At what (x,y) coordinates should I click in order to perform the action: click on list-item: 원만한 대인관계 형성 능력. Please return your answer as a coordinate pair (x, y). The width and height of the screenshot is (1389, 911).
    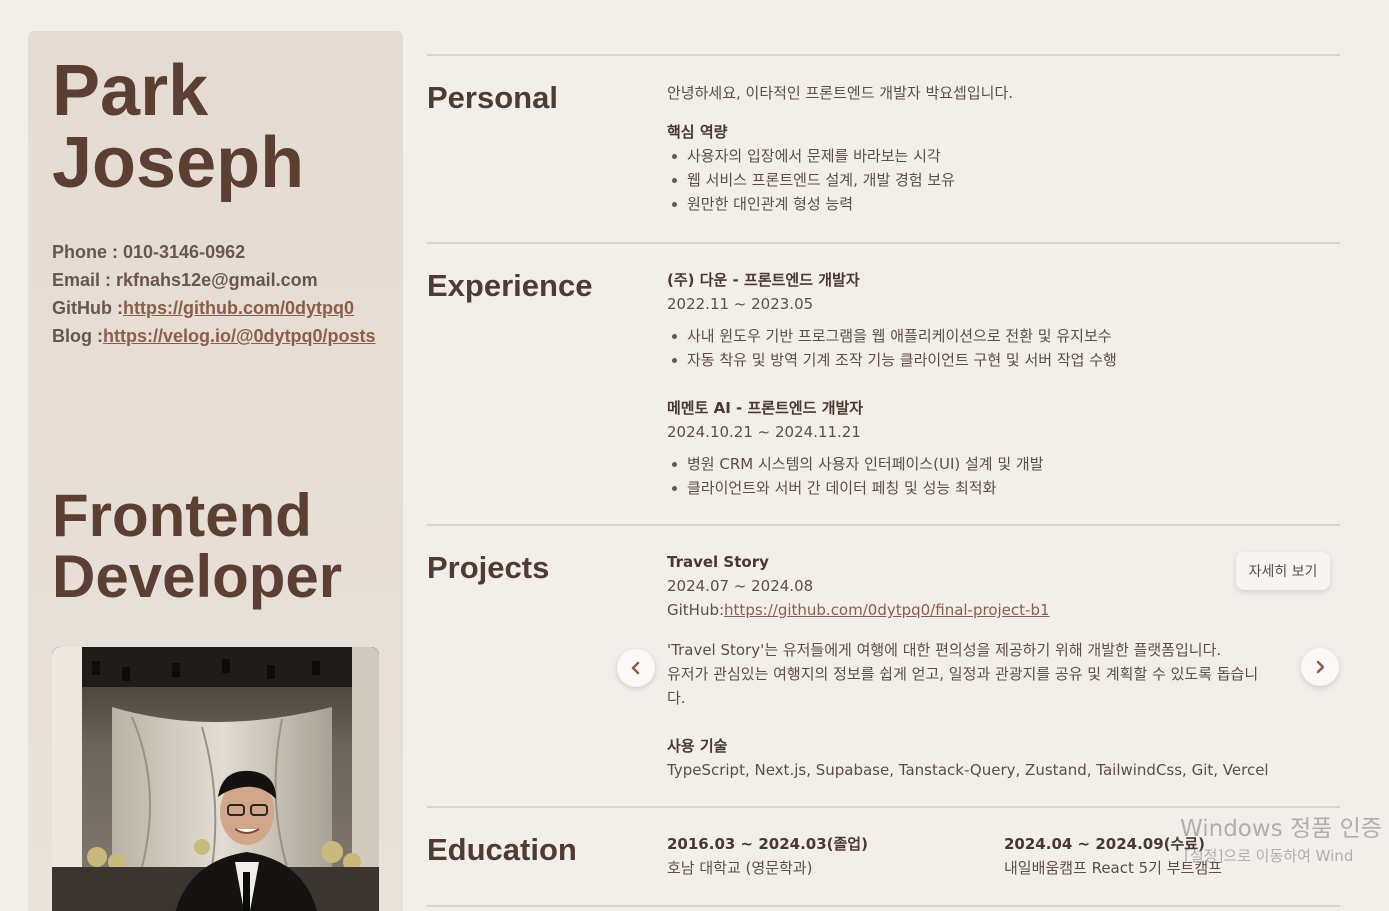
    Looking at the image, I should click on (840, 204).